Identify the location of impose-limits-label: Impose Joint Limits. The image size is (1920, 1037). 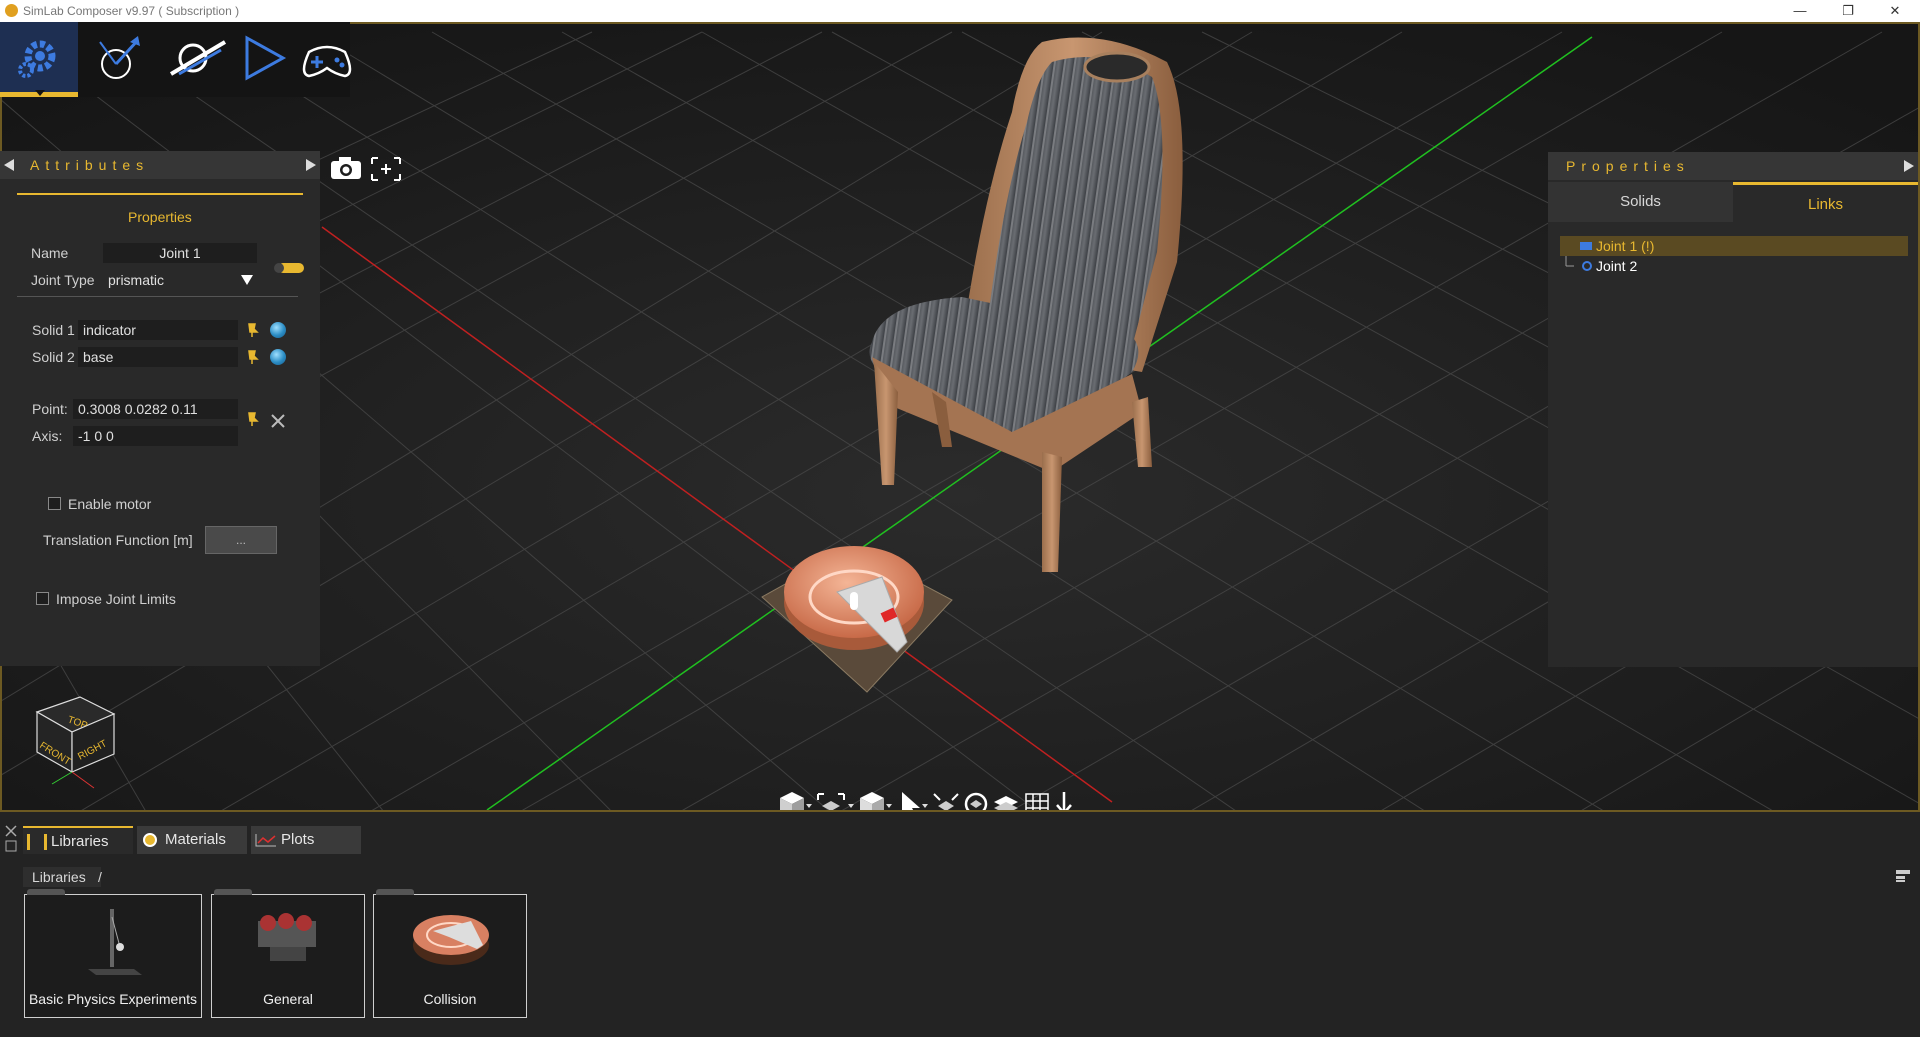
(116, 599).